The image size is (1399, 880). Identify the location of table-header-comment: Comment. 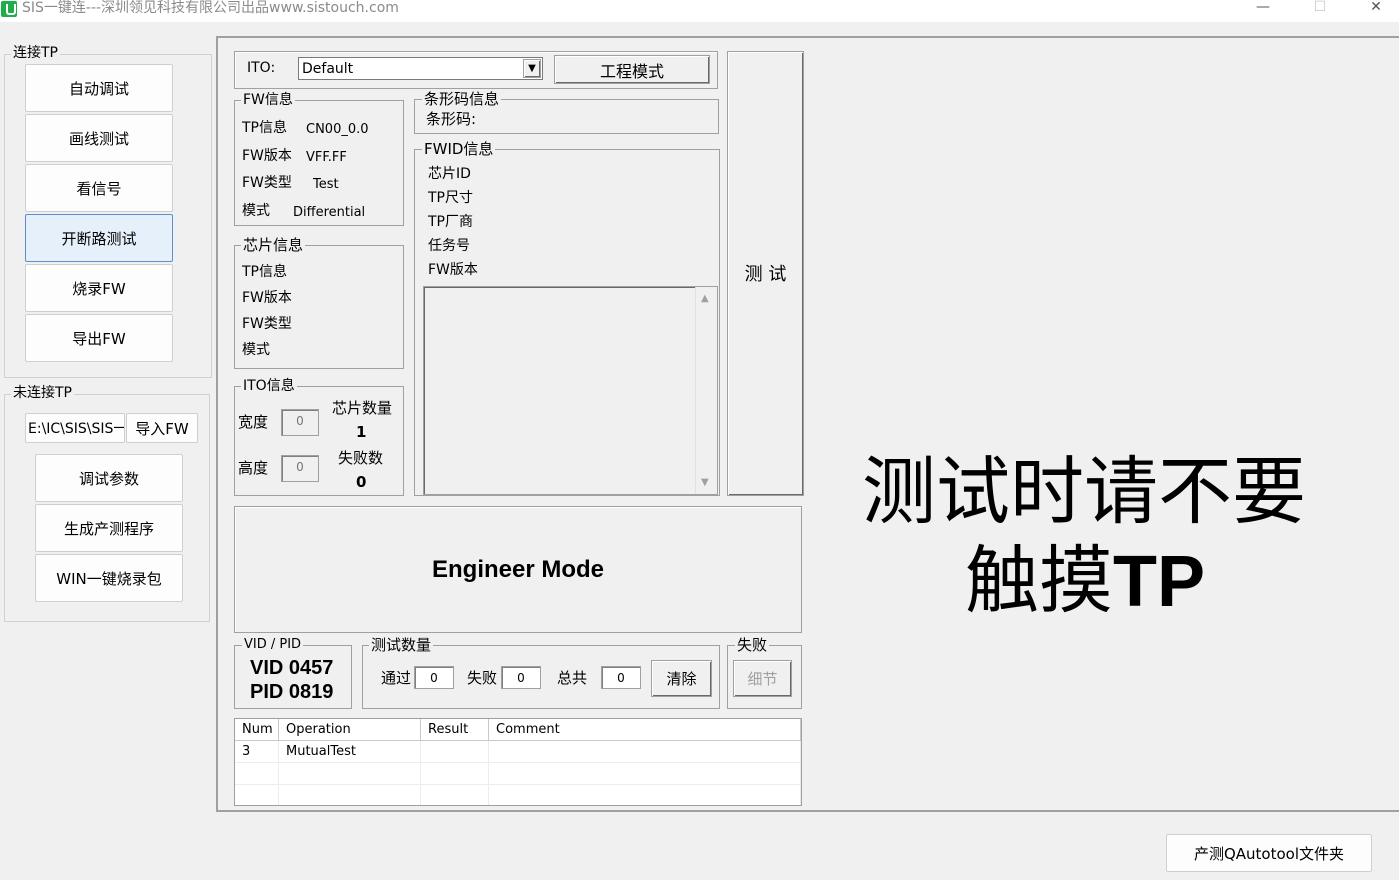
(645, 730).